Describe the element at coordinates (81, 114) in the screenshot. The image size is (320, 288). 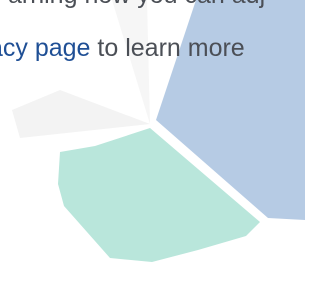
I see `pie-slice-faint-left` at that location.